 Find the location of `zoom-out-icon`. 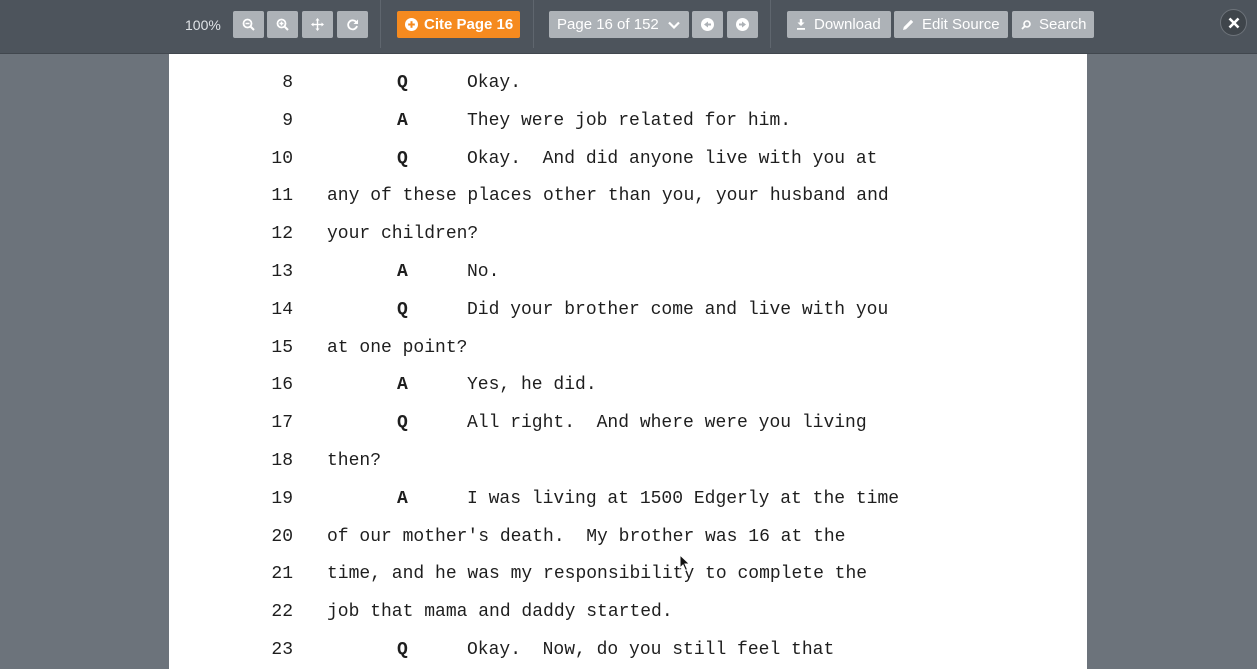

zoom-out-icon is located at coordinates (248, 24).